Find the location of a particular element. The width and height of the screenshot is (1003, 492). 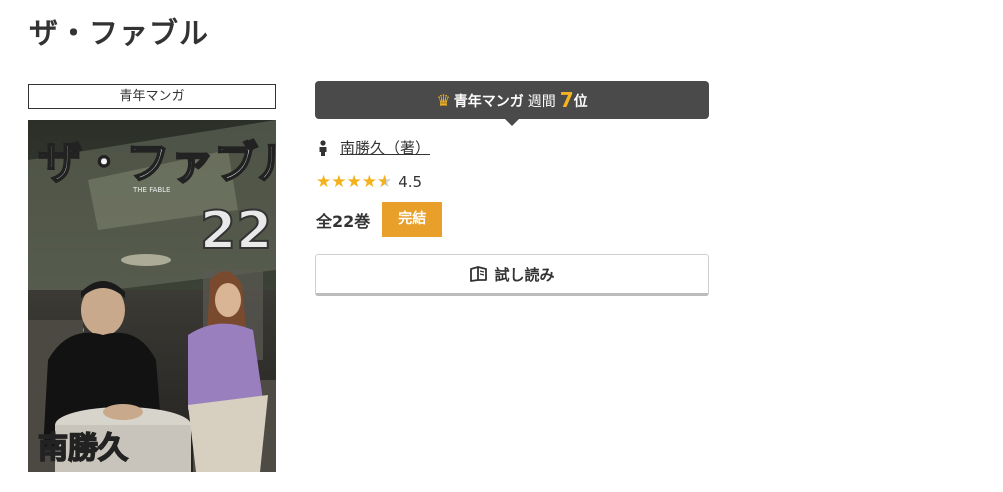

ranking-period: 週間 is located at coordinates (541, 102).